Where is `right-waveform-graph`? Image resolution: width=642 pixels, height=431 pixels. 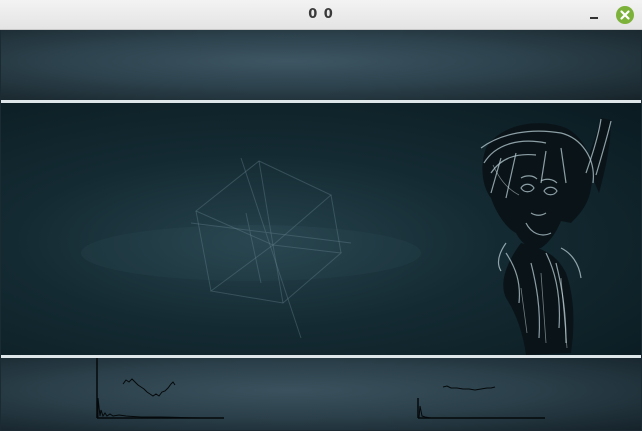
right-waveform-graph is located at coordinates (481, 402).